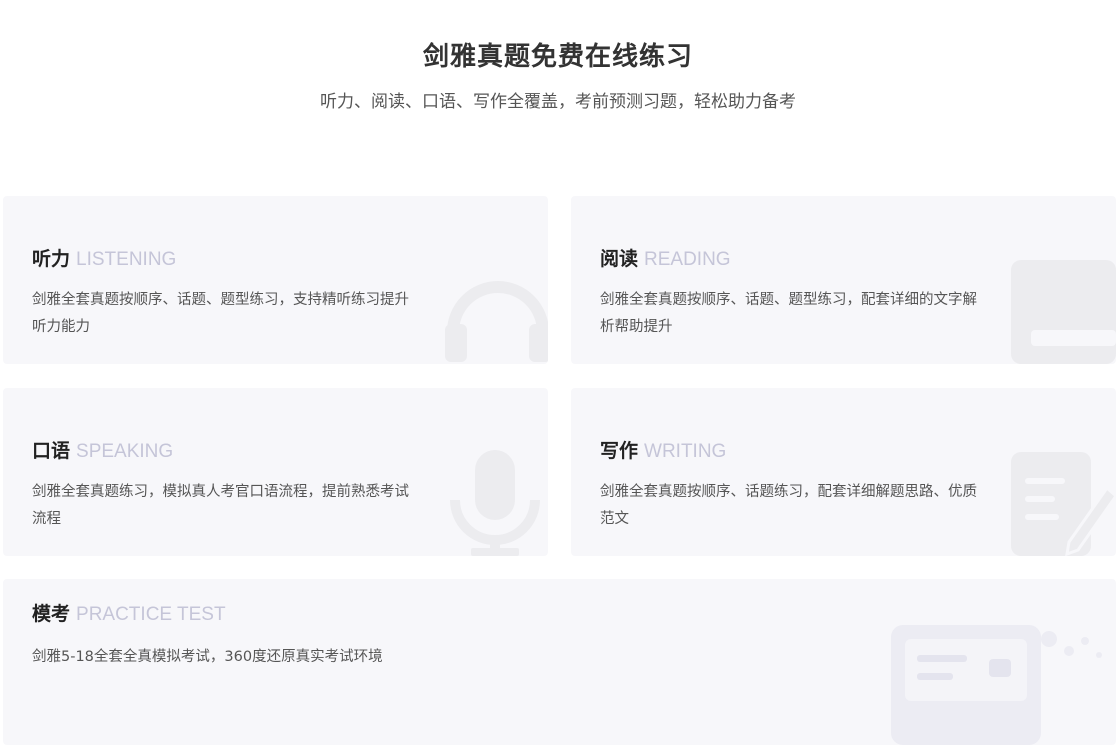 The width and height of the screenshot is (1116, 745). What do you see at coordinates (558, 102) in the screenshot?
I see `page-subtitle: 听力、阅读、口语、写作全覆盖，考前预测习题，轻松助力备考` at bounding box center [558, 102].